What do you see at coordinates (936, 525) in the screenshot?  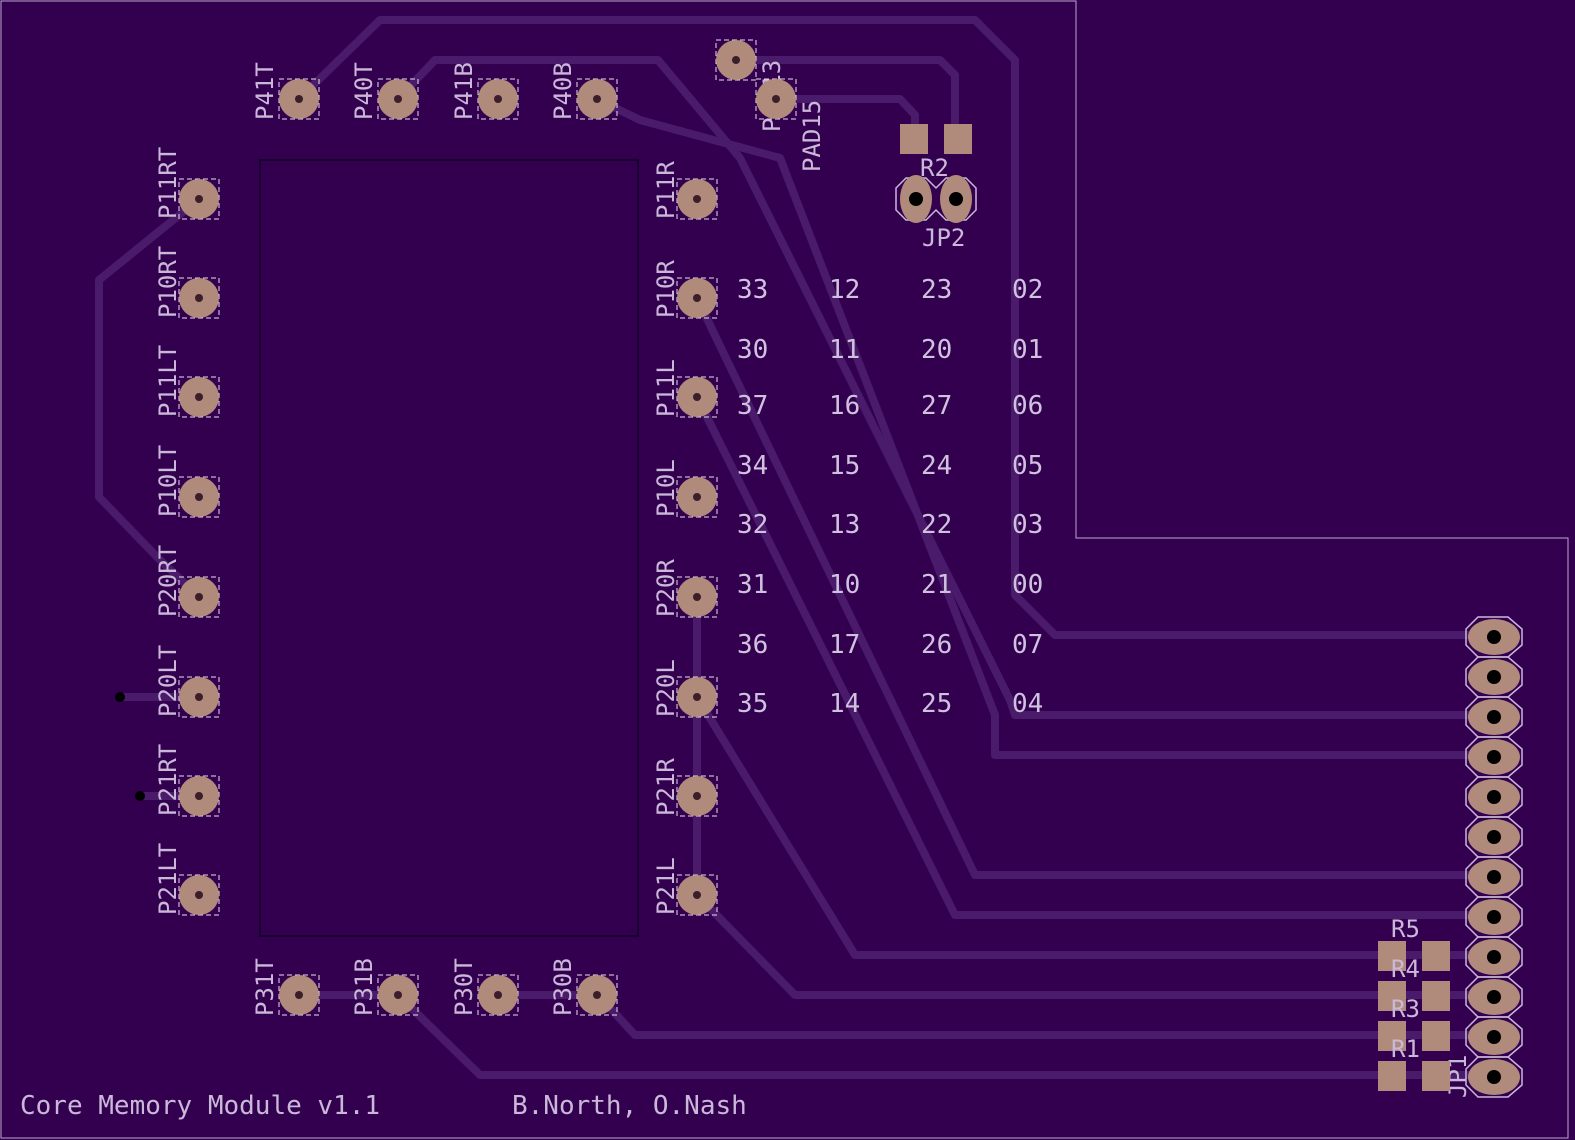 I see `address-number: 22` at bounding box center [936, 525].